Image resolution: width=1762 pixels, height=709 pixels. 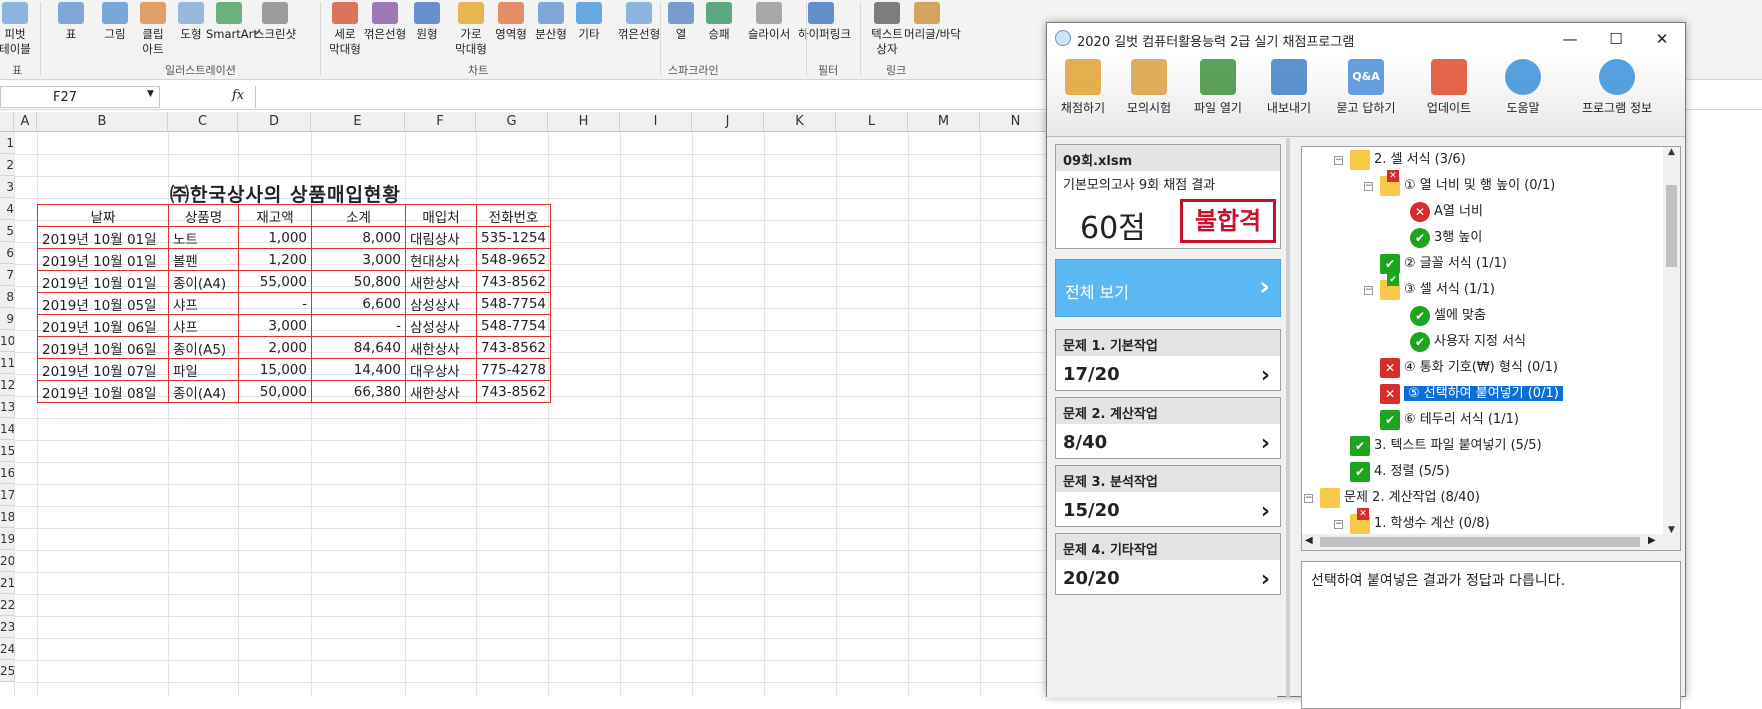 What do you see at coordinates (7, 539) in the screenshot?
I see `row-header: 19` at bounding box center [7, 539].